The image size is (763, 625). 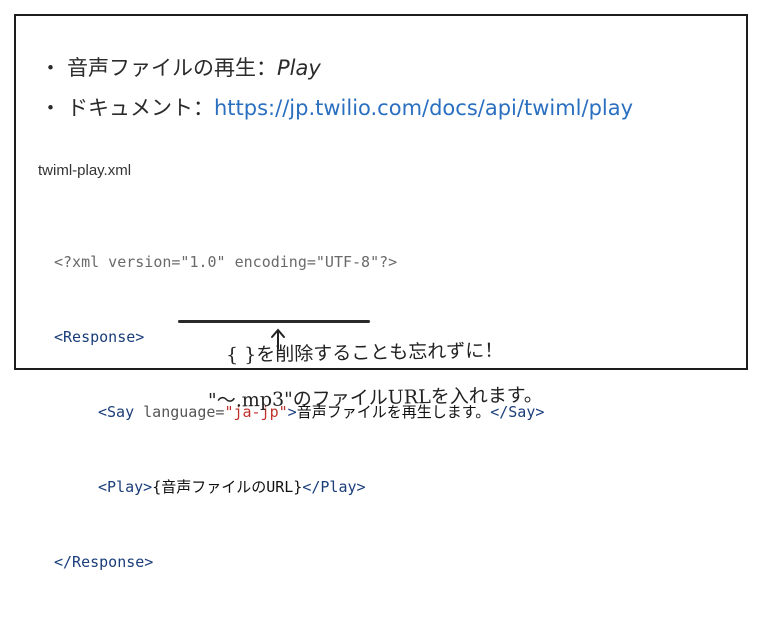 I want to click on handwritten-underline, so click(x=274, y=321).